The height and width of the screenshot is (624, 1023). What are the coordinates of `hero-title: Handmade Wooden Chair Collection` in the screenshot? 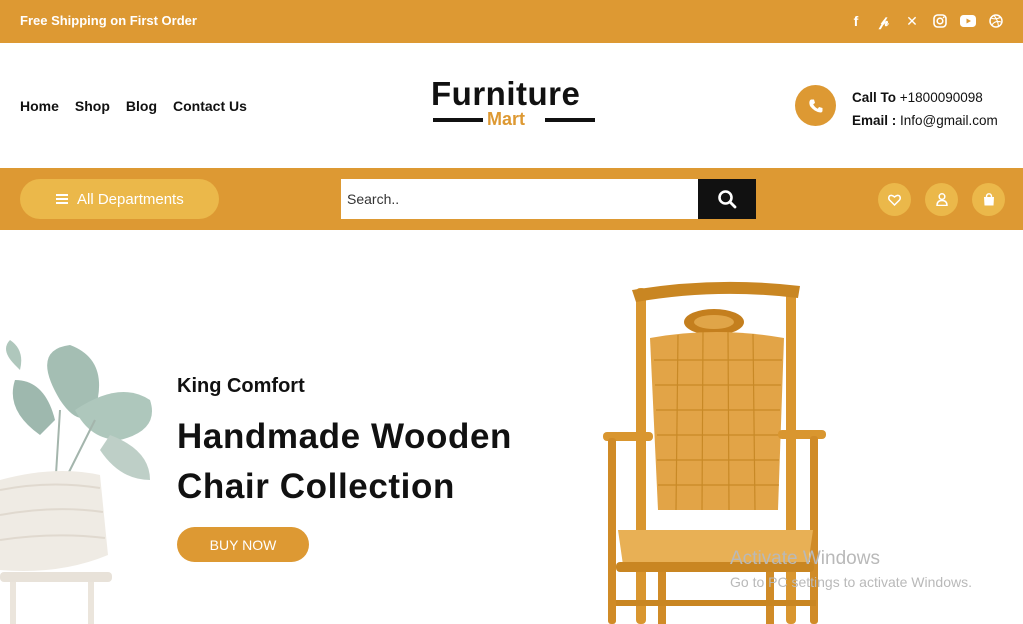 It's located at (387, 462).